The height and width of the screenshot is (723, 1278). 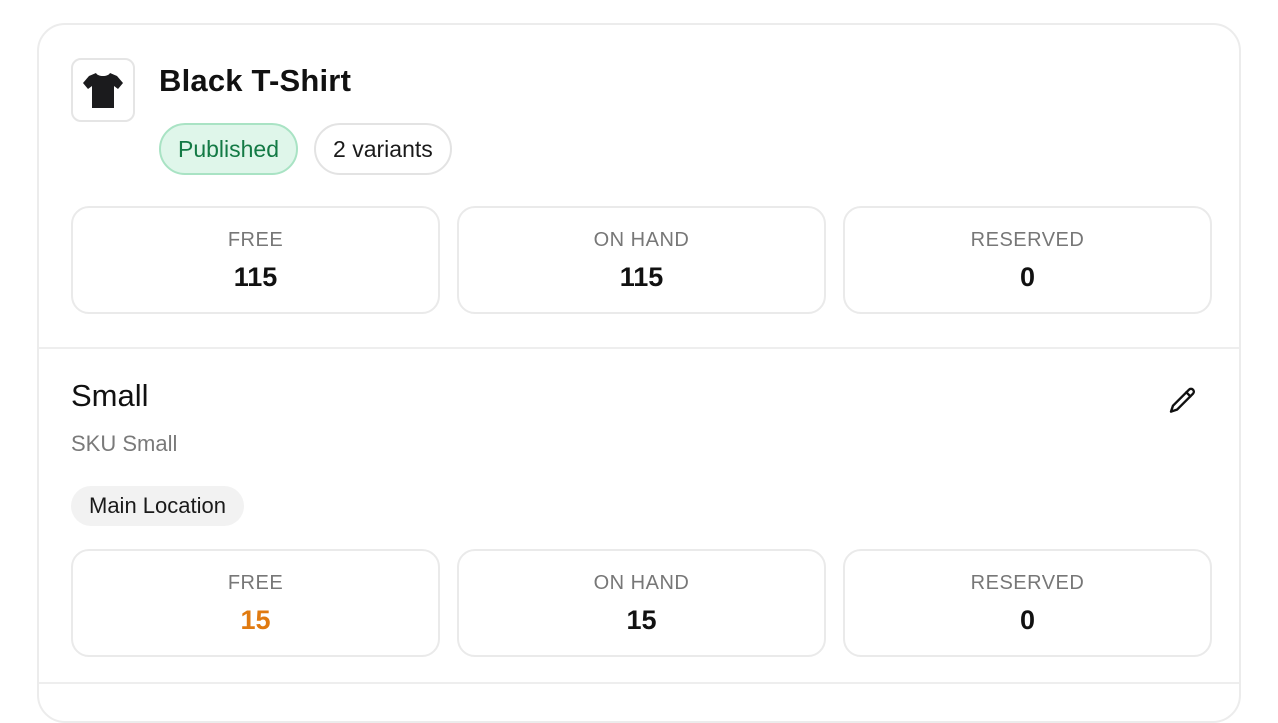 I want to click on stat-value-low-stock: 15, so click(x=255, y=620).